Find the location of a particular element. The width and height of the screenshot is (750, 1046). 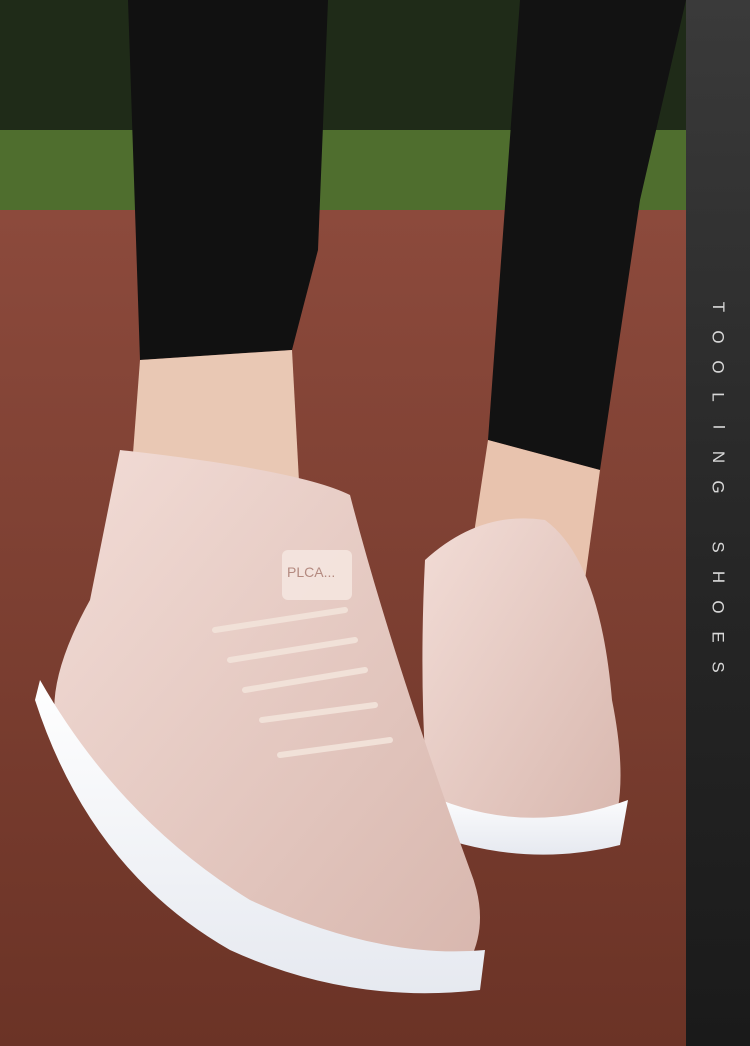

side-letter: T is located at coordinates (718, 307).